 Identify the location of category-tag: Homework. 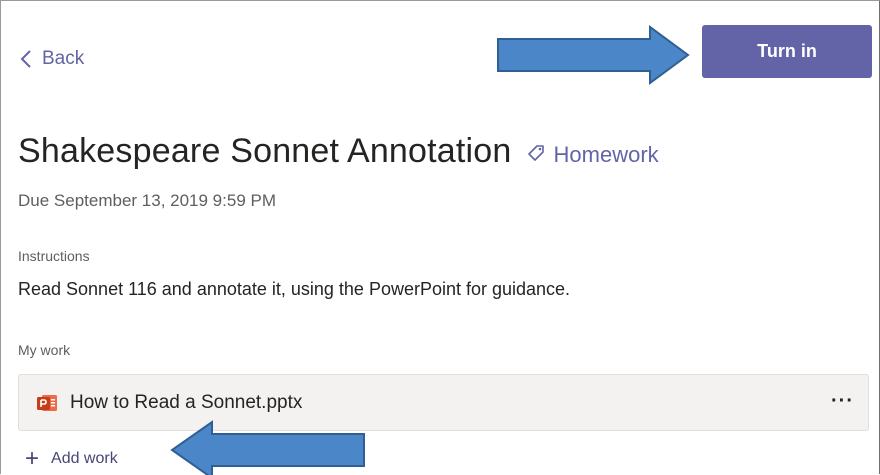
(592, 155).